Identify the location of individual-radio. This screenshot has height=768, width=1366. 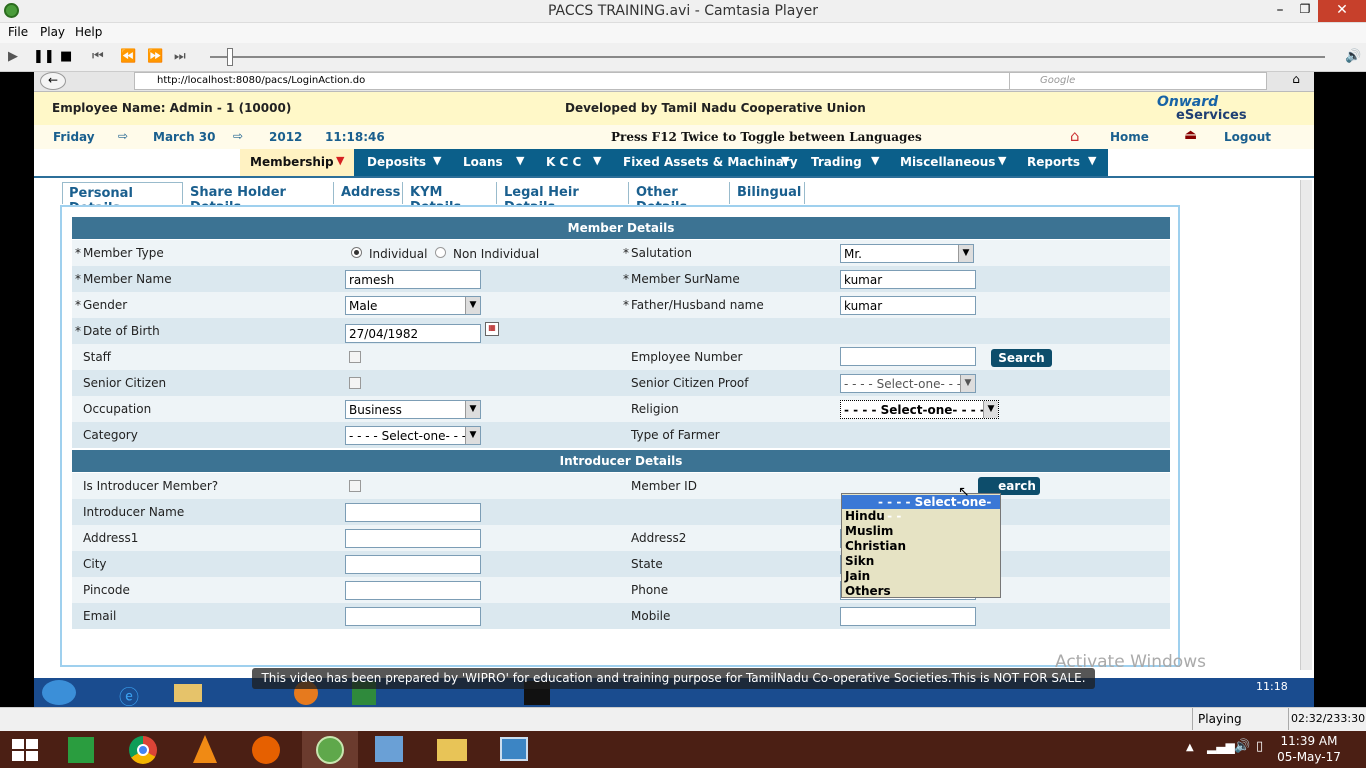
(356, 252).